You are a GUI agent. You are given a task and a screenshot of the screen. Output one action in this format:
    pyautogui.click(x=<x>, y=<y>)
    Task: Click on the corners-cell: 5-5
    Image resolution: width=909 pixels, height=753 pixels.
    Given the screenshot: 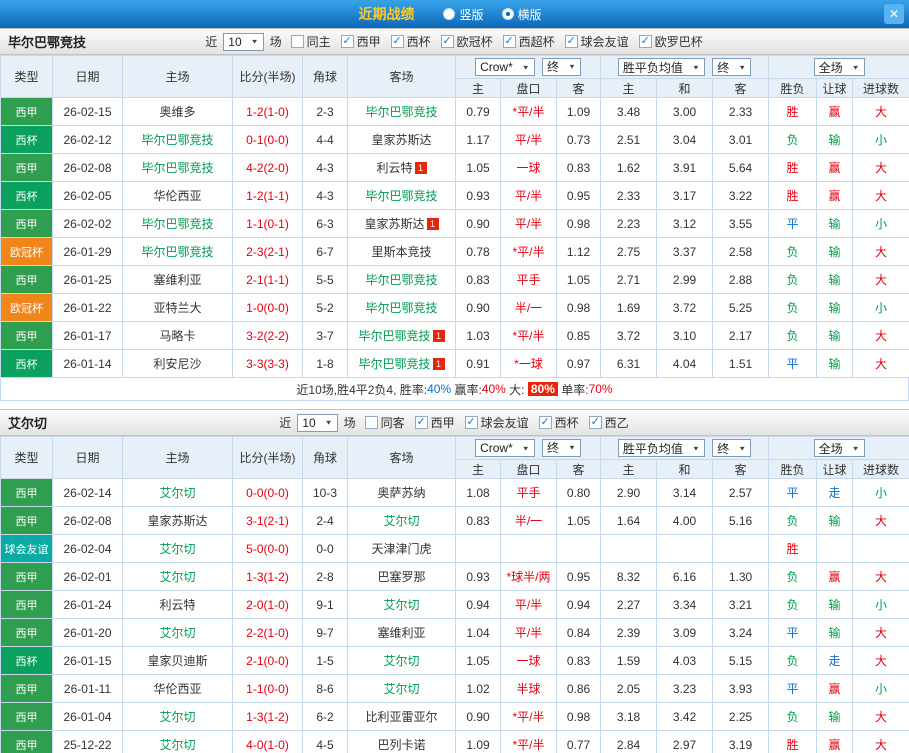 What is the action you would take?
    pyautogui.click(x=325, y=279)
    